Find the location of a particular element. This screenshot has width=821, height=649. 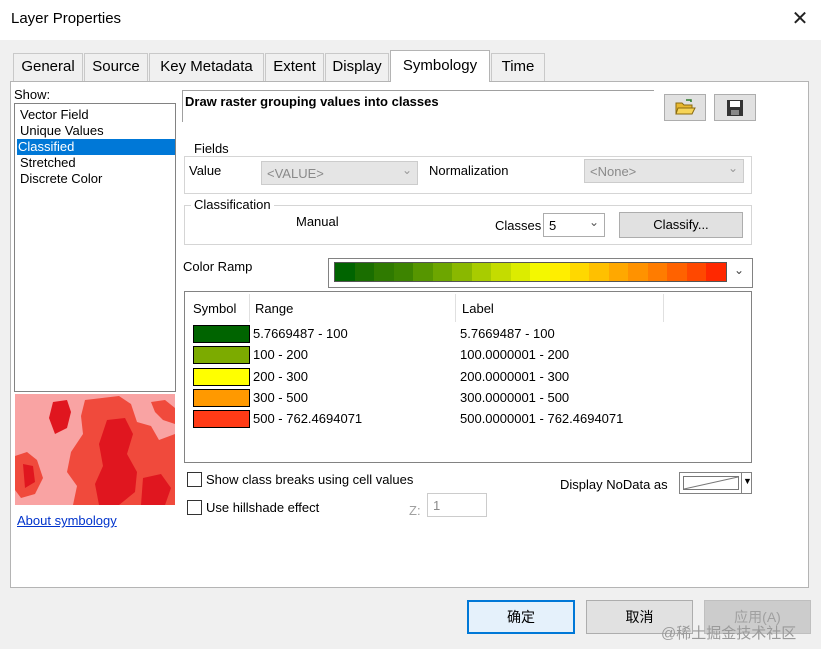

tab-key-metadata: Key Metadata is located at coordinates (206, 67).